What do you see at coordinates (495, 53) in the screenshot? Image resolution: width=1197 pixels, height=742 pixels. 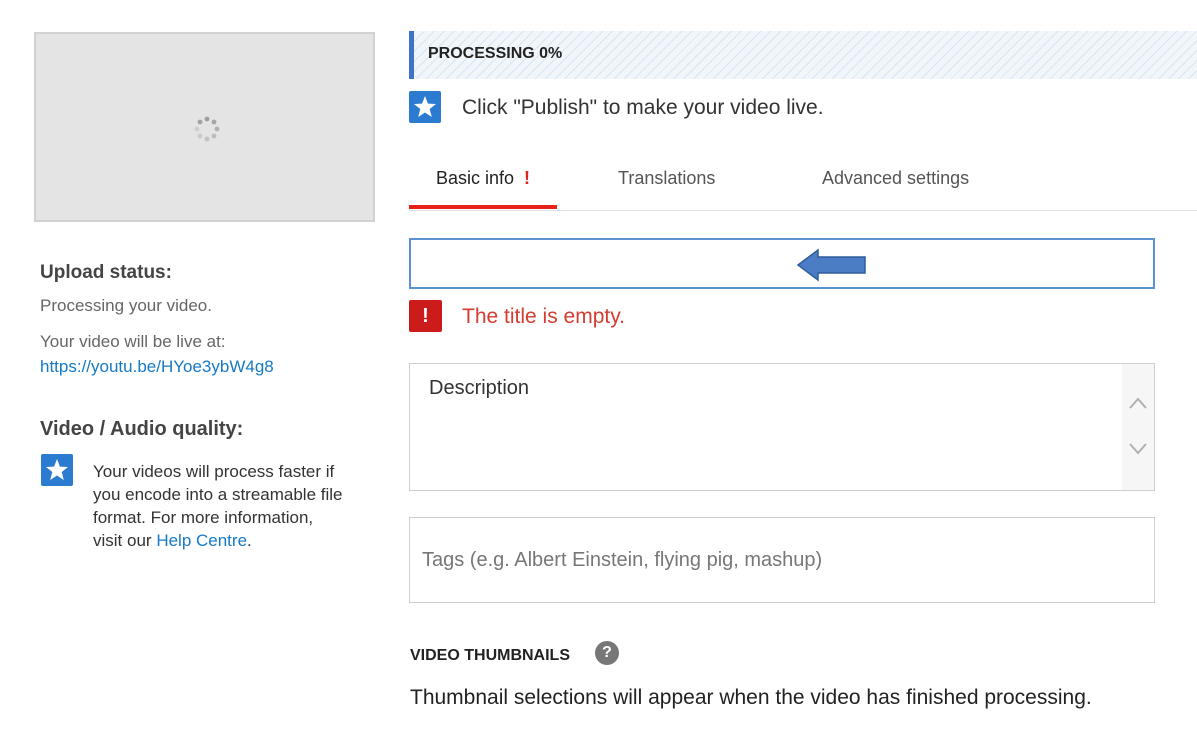 I see `processing-progress-label: PROCESSING 0%` at bounding box center [495, 53].